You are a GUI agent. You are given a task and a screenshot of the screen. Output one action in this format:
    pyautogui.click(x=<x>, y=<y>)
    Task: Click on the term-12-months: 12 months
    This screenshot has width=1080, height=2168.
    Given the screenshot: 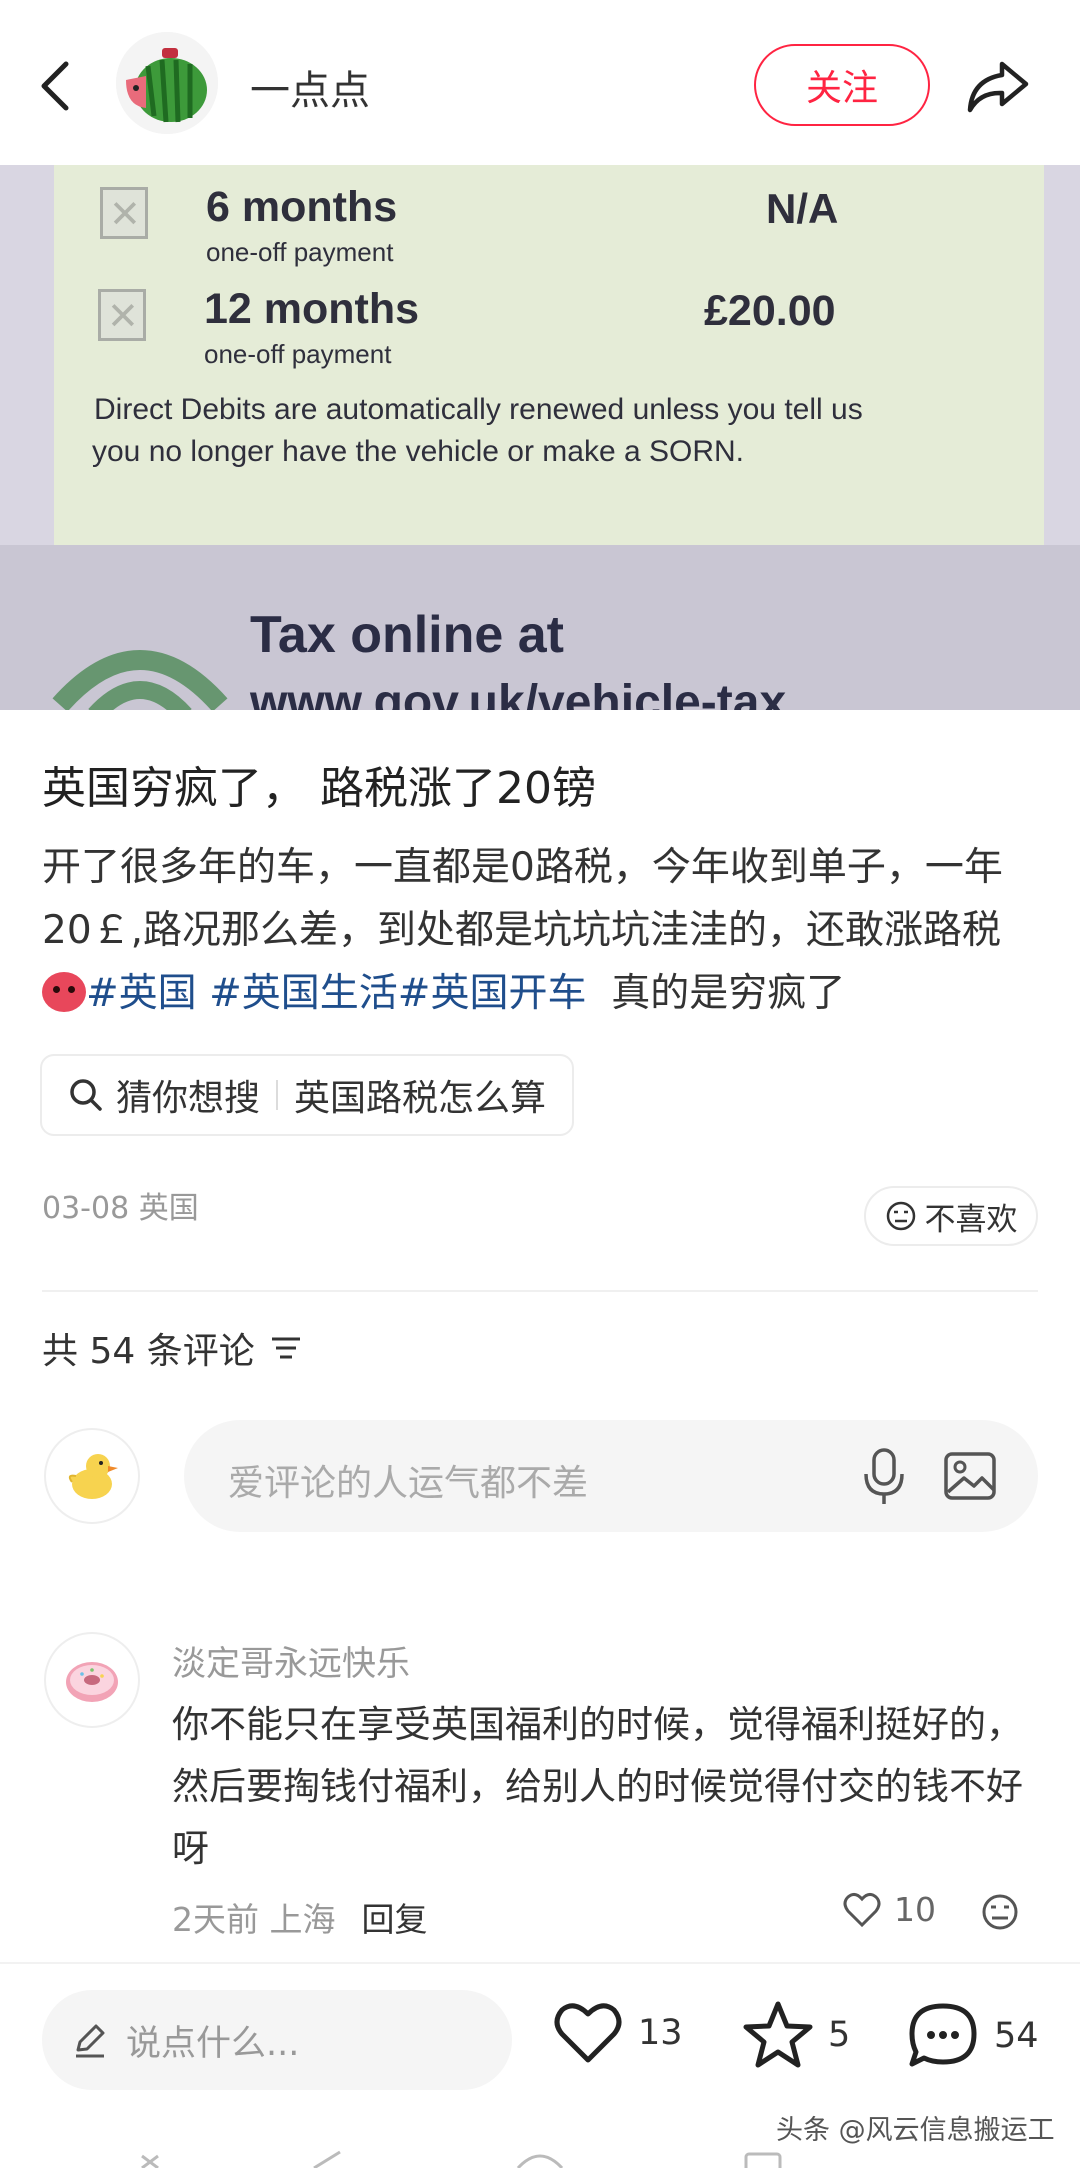 What is the action you would take?
    pyautogui.click(x=312, y=309)
    